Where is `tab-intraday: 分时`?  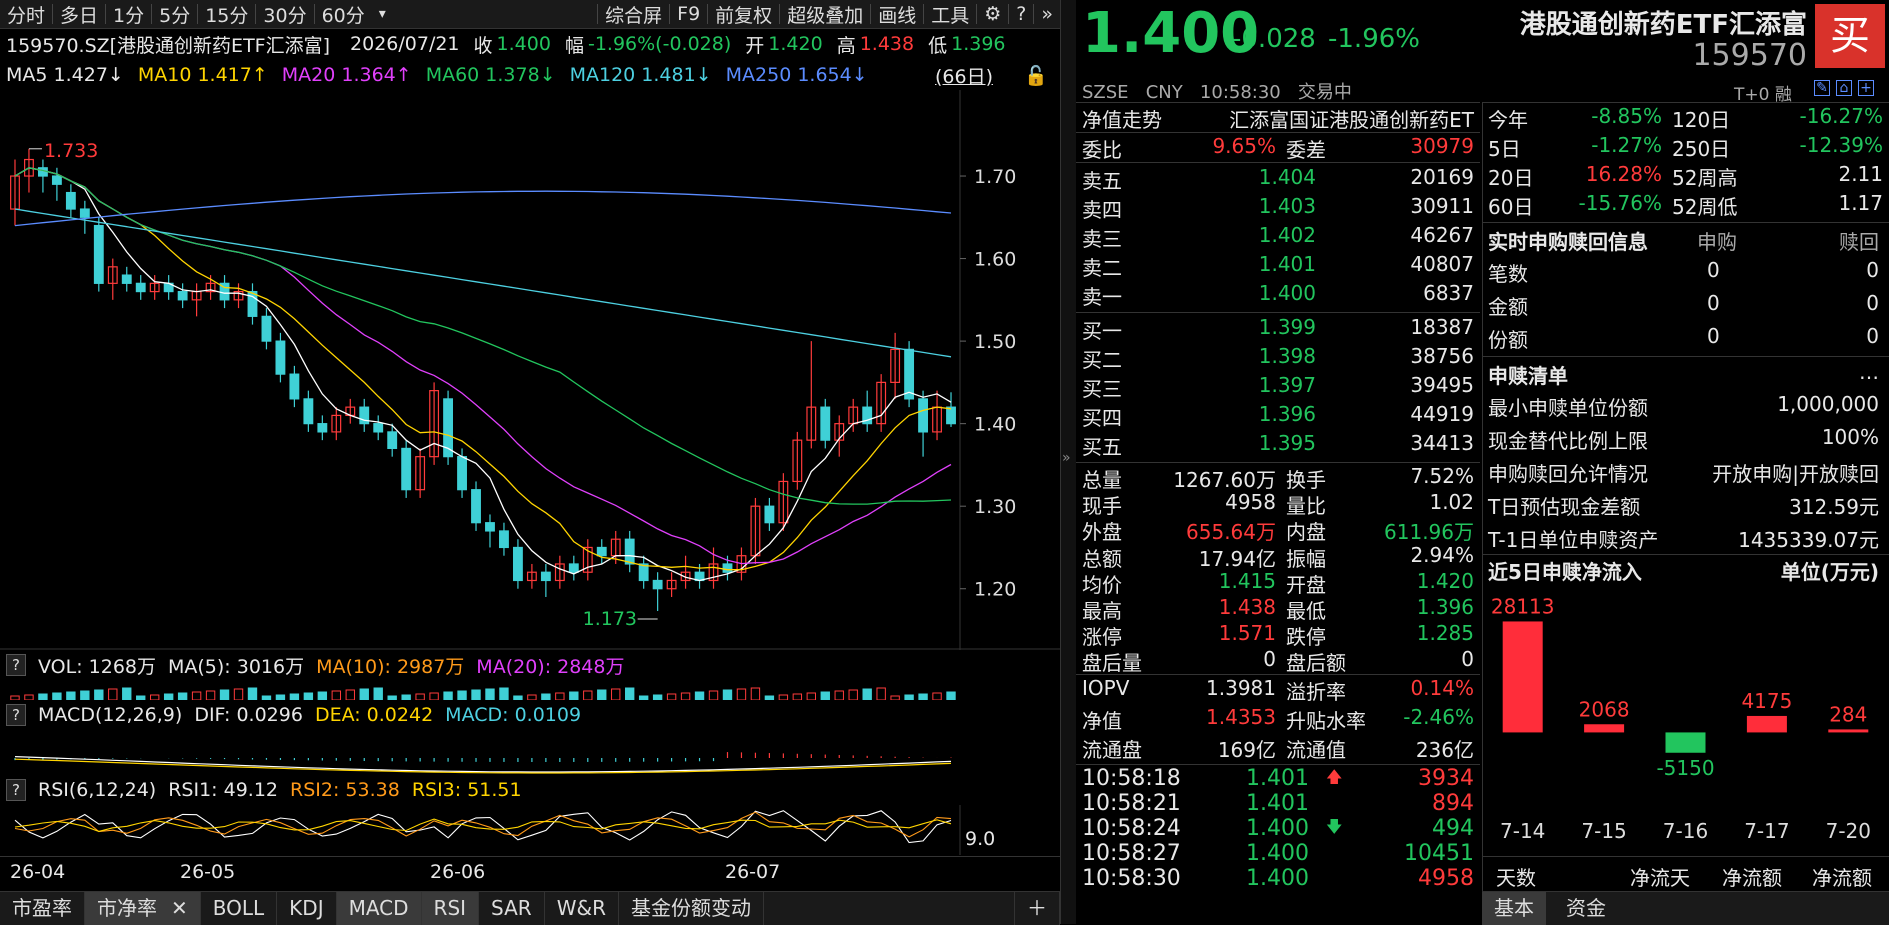 tab-intraday: 分时 is located at coordinates (26, 14).